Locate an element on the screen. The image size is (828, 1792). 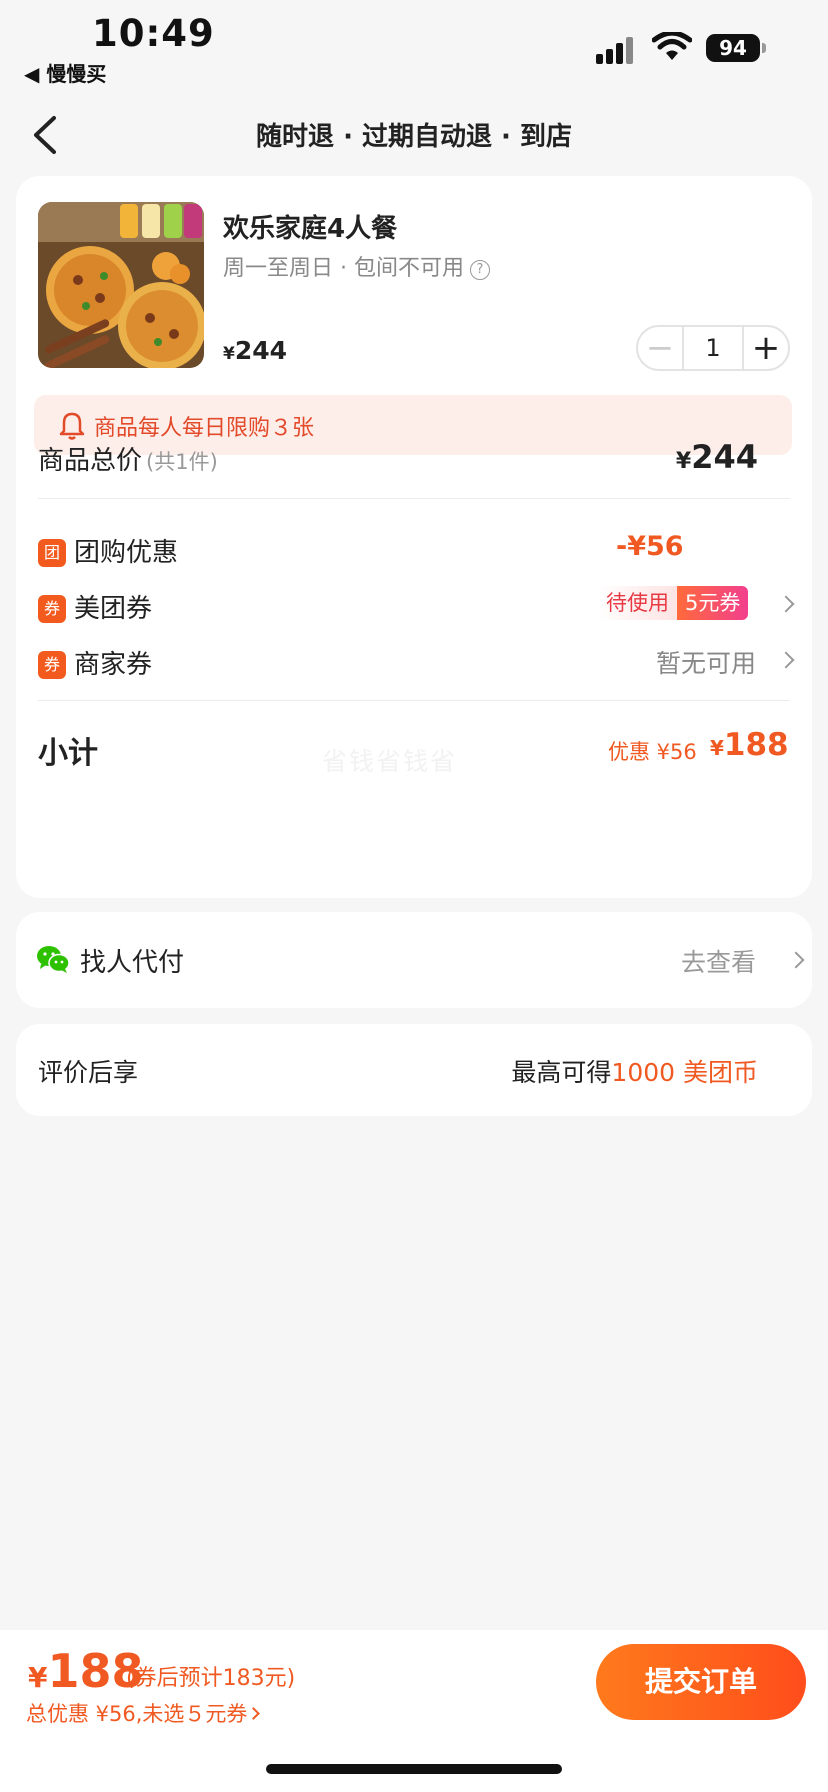
bottom-bar: ¥188 (券后预计183元) 总优惠 ¥56,未选５元券 提交订单 is located at coordinates (414, 1711).